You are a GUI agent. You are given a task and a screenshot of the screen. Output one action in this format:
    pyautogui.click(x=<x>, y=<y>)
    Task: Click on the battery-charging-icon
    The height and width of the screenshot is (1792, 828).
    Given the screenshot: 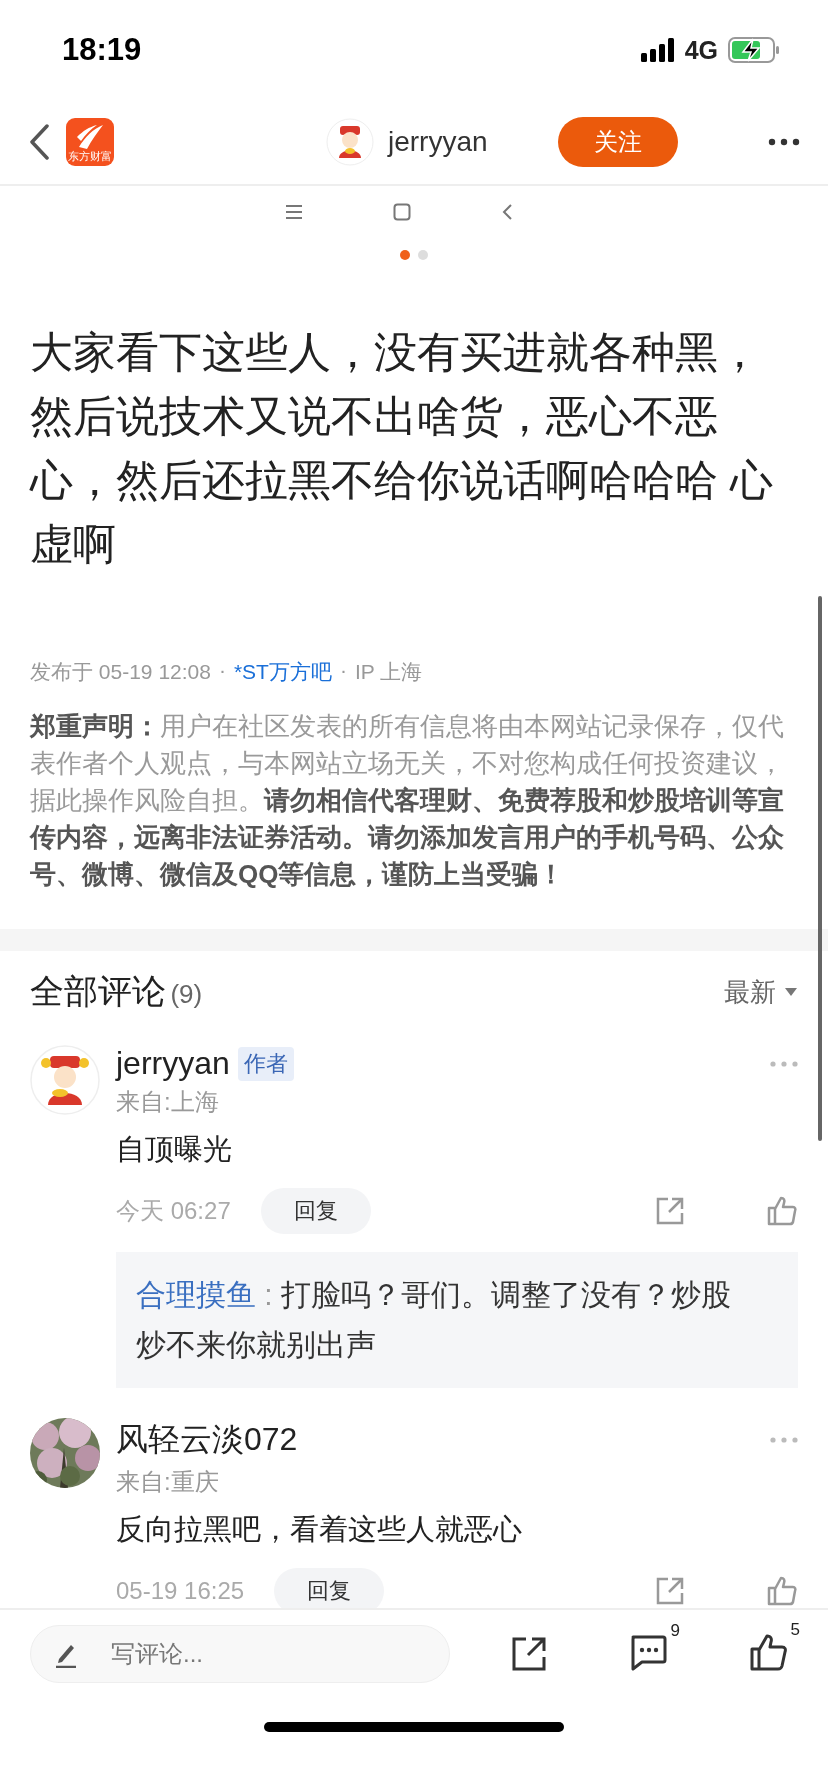 What is the action you would take?
    pyautogui.click(x=754, y=50)
    